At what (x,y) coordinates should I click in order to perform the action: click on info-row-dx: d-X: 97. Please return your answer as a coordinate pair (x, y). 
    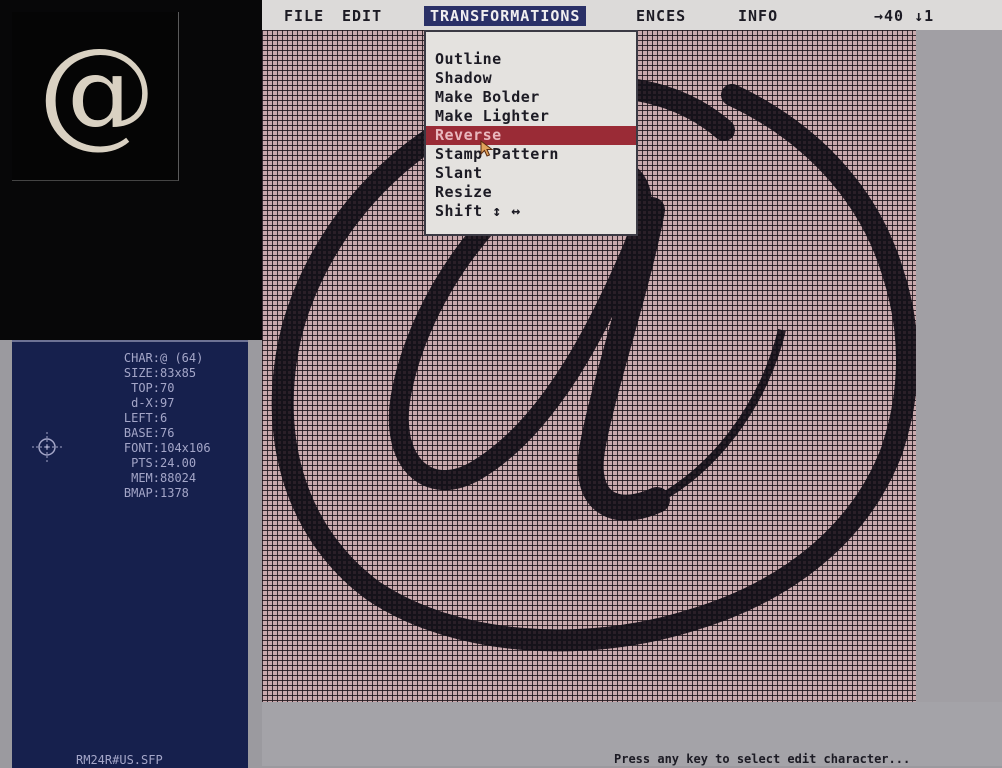
    Looking at the image, I should click on (130, 403).